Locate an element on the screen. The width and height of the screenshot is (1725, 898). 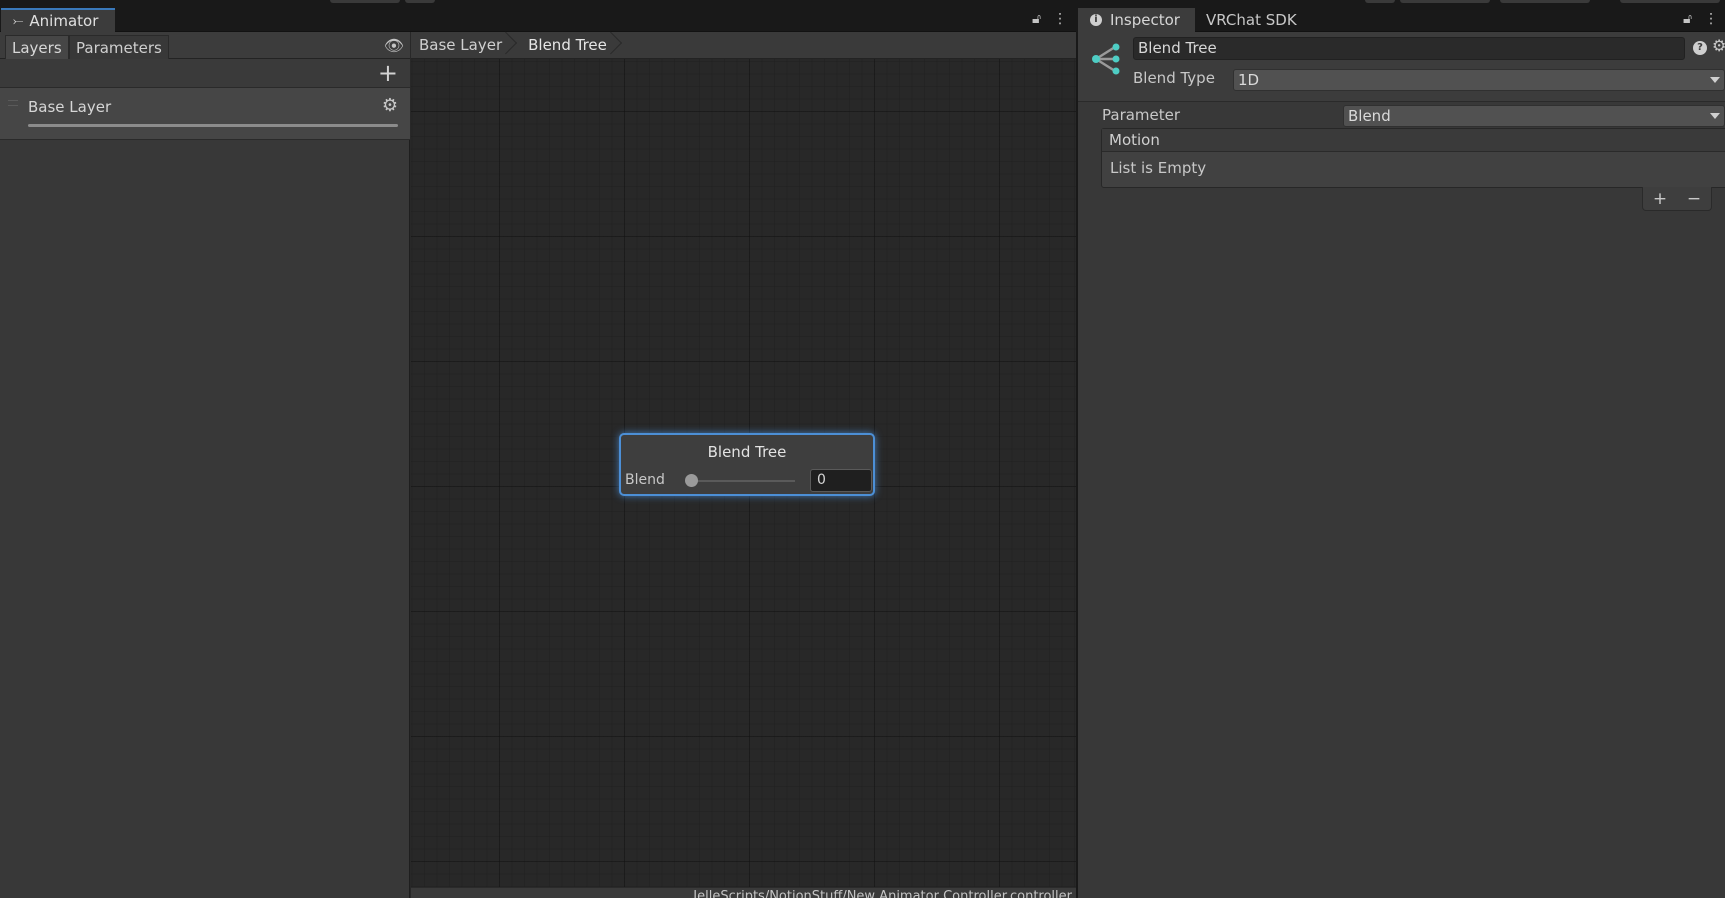
animator-tabbar: ⤚ Animator 🔓︎ ⋮ is located at coordinates (538, 20).